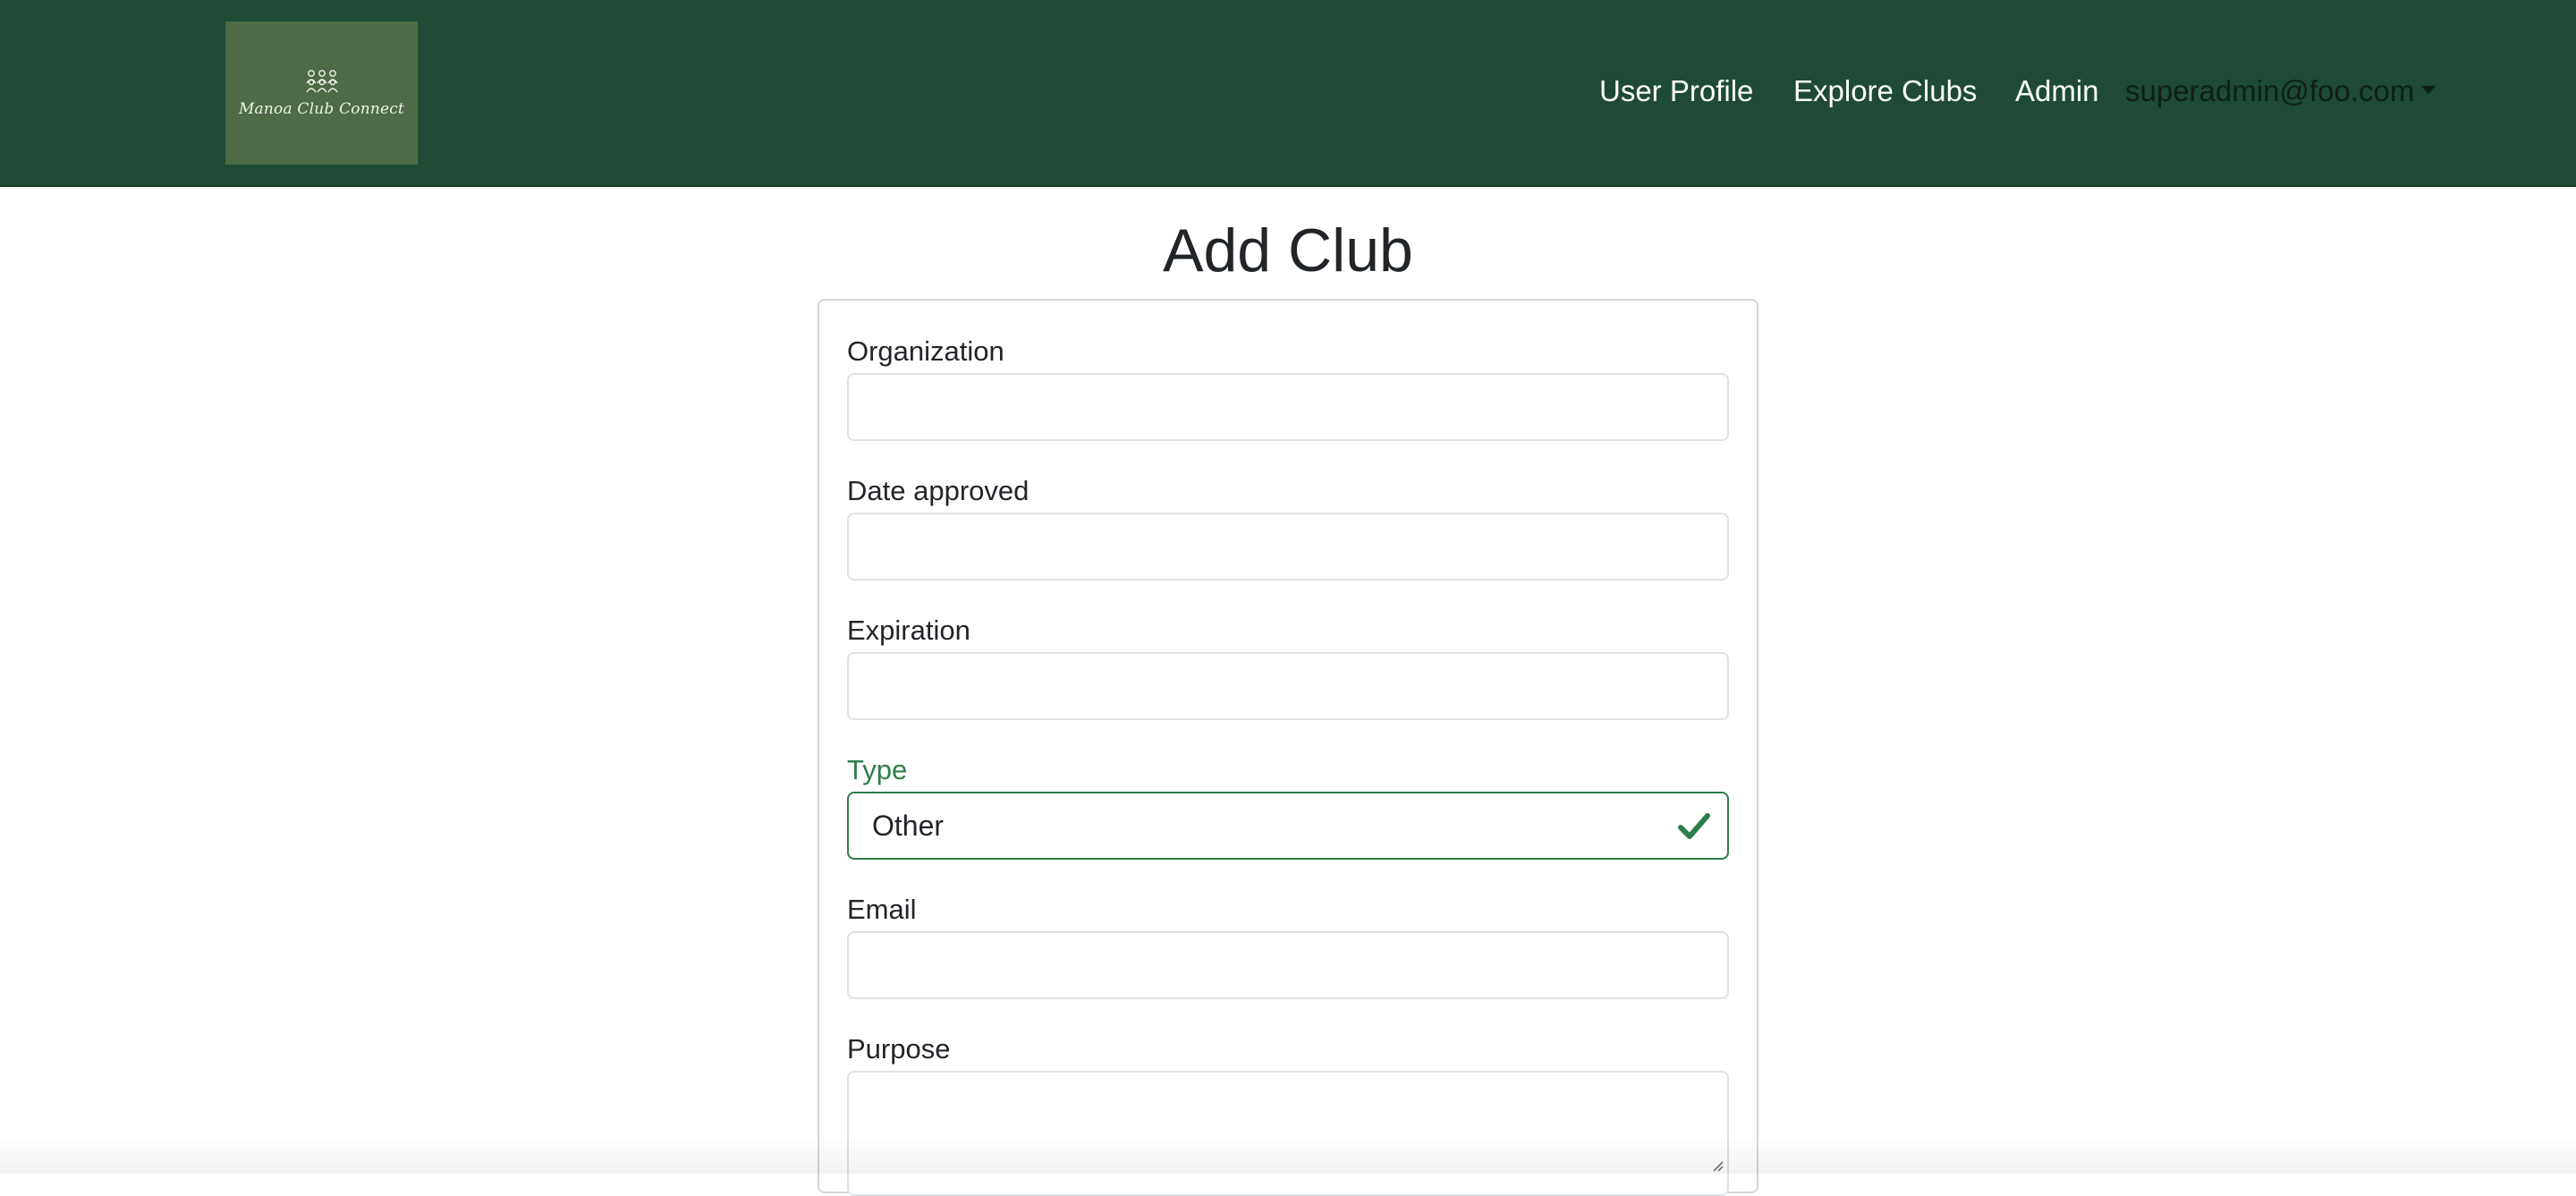 The width and height of the screenshot is (2576, 1196). Describe the element at coordinates (899, 1049) in the screenshot. I see `purpose-label: Purpose` at that location.